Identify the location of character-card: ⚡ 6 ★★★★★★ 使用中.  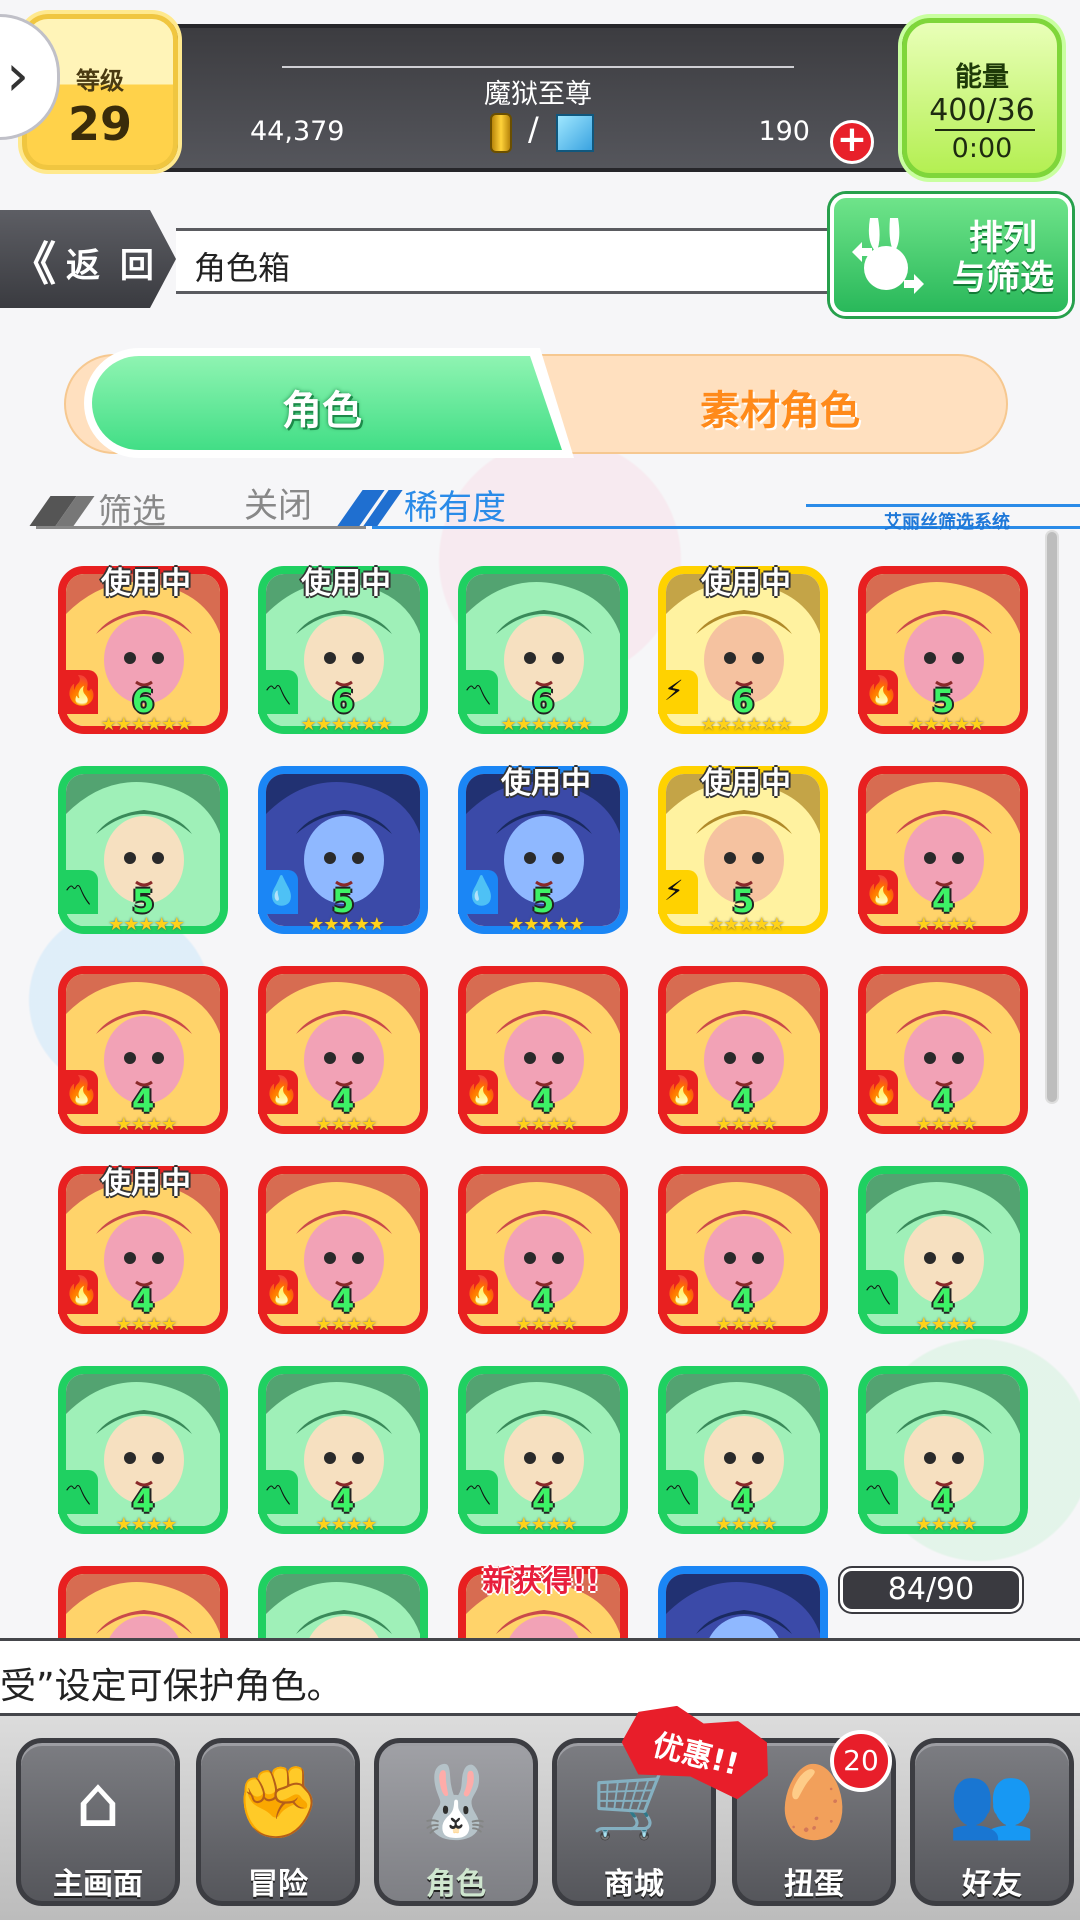
(743, 654).